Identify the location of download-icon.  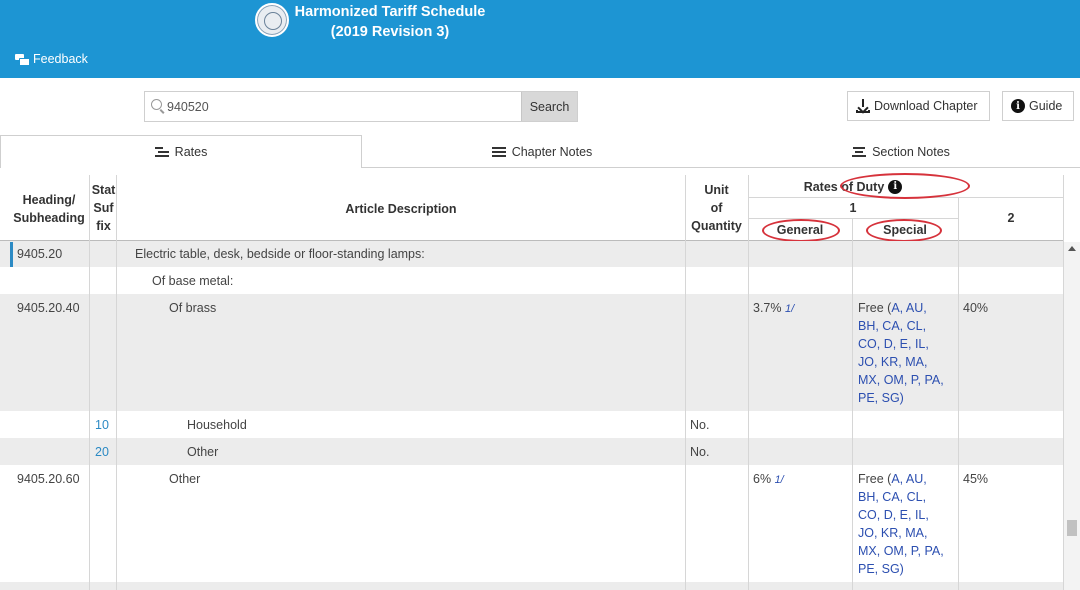
(863, 106).